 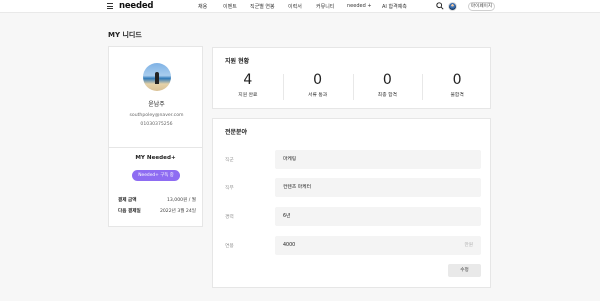 What do you see at coordinates (155, 147) in the screenshot?
I see `divider` at bounding box center [155, 147].